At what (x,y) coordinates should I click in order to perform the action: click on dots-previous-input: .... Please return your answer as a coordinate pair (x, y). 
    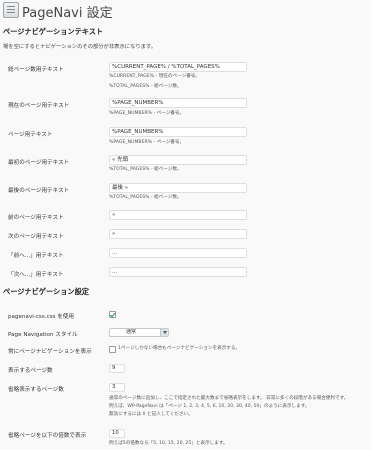
    Looking at the image, I should click on (178, 253).